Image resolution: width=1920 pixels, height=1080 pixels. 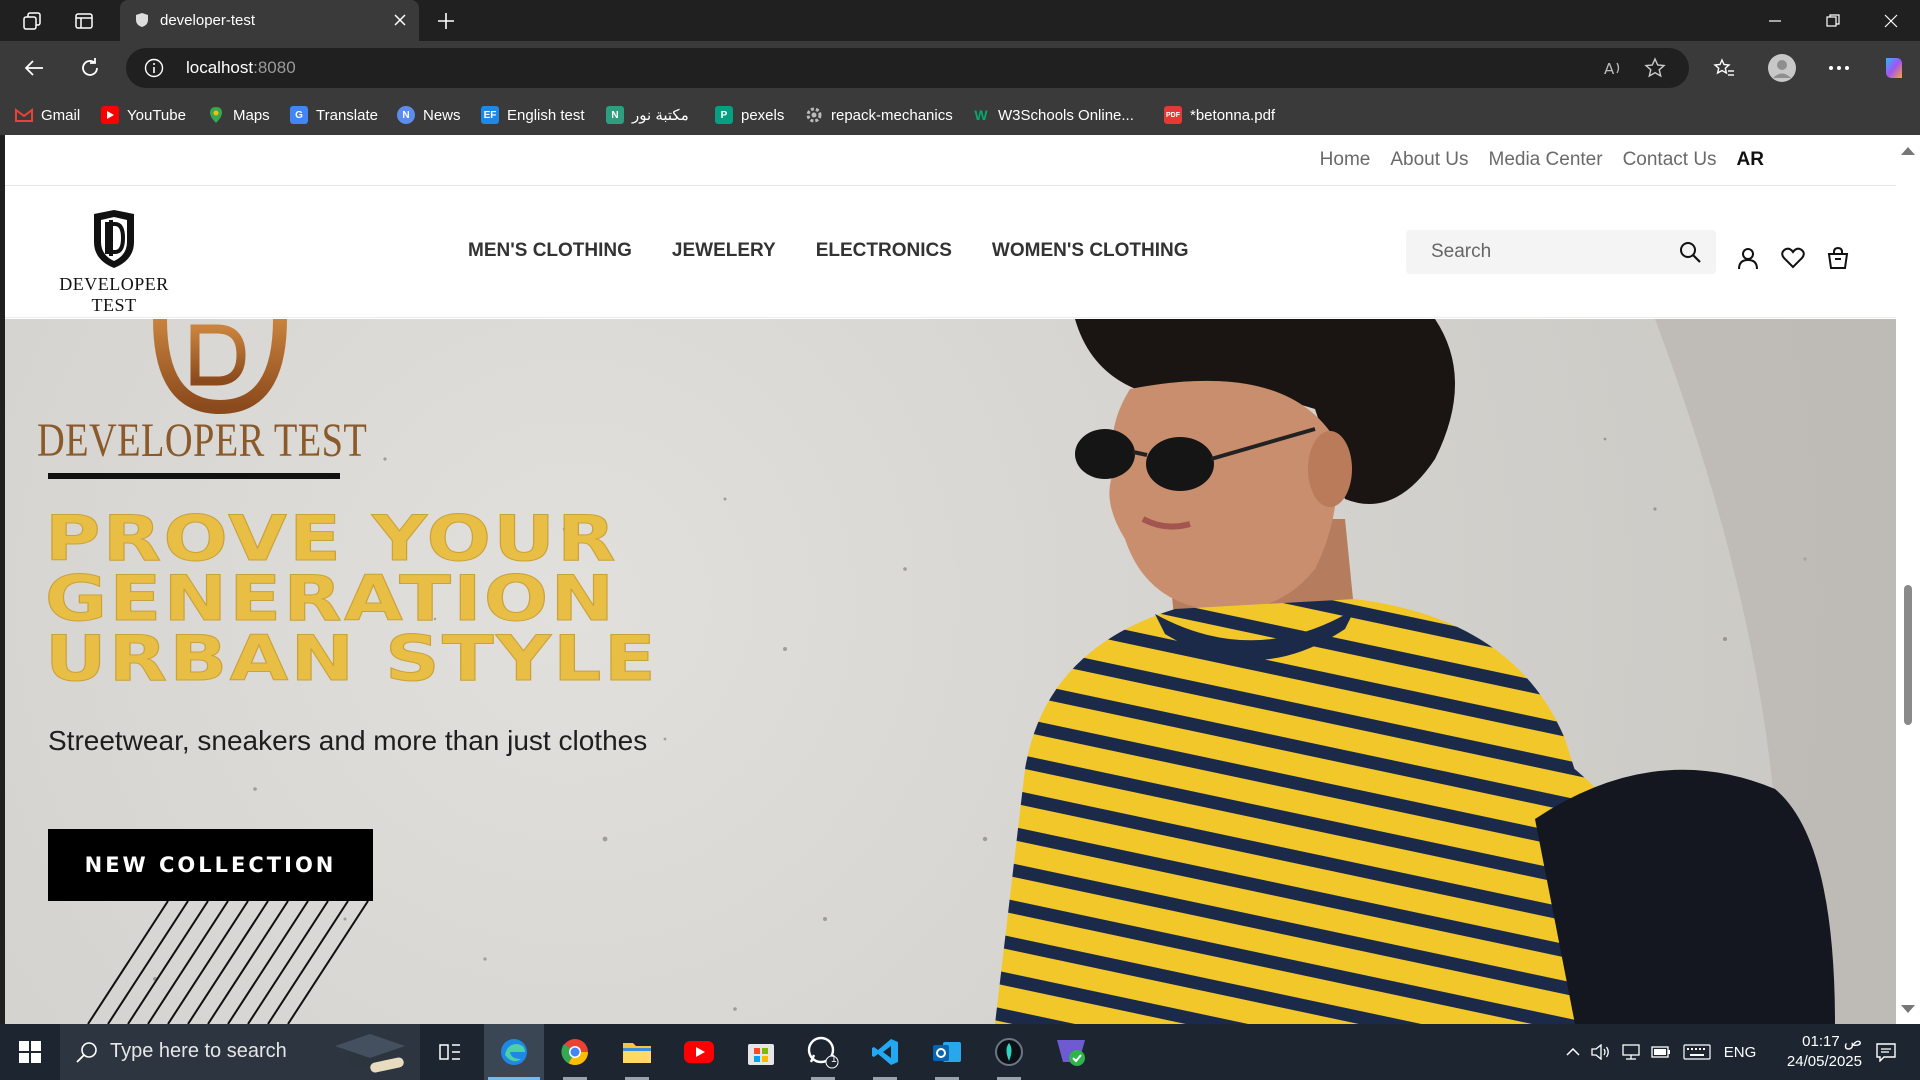 What do you see at coordinates (114, 262) in the screenshot?
I see `site-logo: DEVELOPER TEST` at bounding box center [114, 262].